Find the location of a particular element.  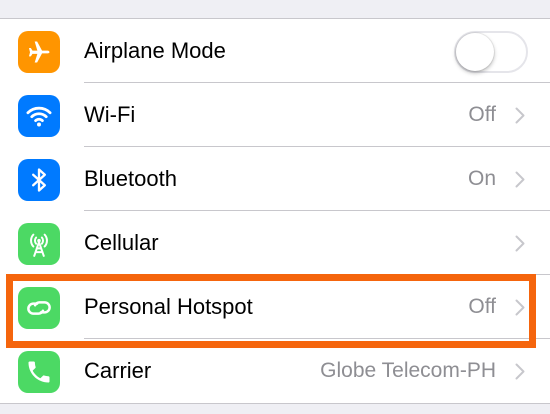

wifi-icon is located at coordinates (39, 116).